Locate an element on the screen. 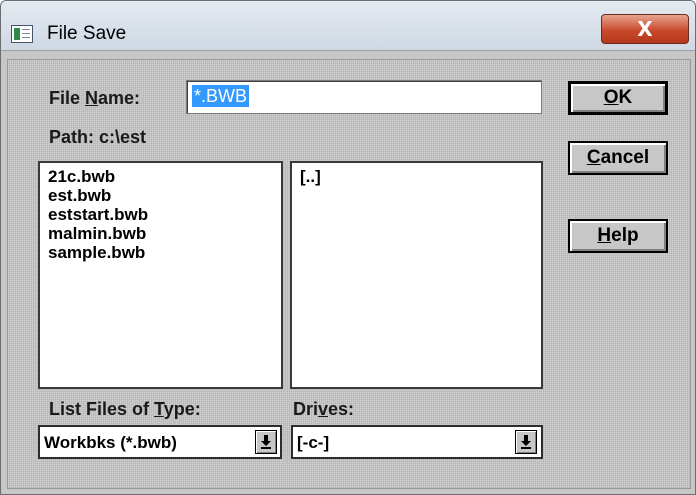 This screenshot has height=495, width=696. drives-label: Drives: is located at coordinates (324, 409).